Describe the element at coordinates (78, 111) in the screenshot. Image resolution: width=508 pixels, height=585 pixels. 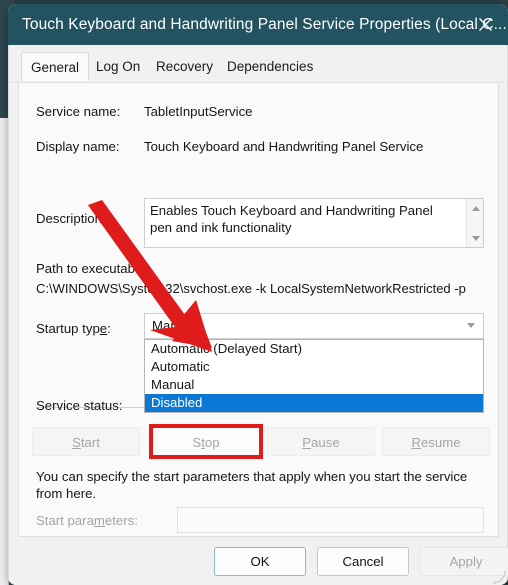
I see `service-name-label: Service name:` at that location.